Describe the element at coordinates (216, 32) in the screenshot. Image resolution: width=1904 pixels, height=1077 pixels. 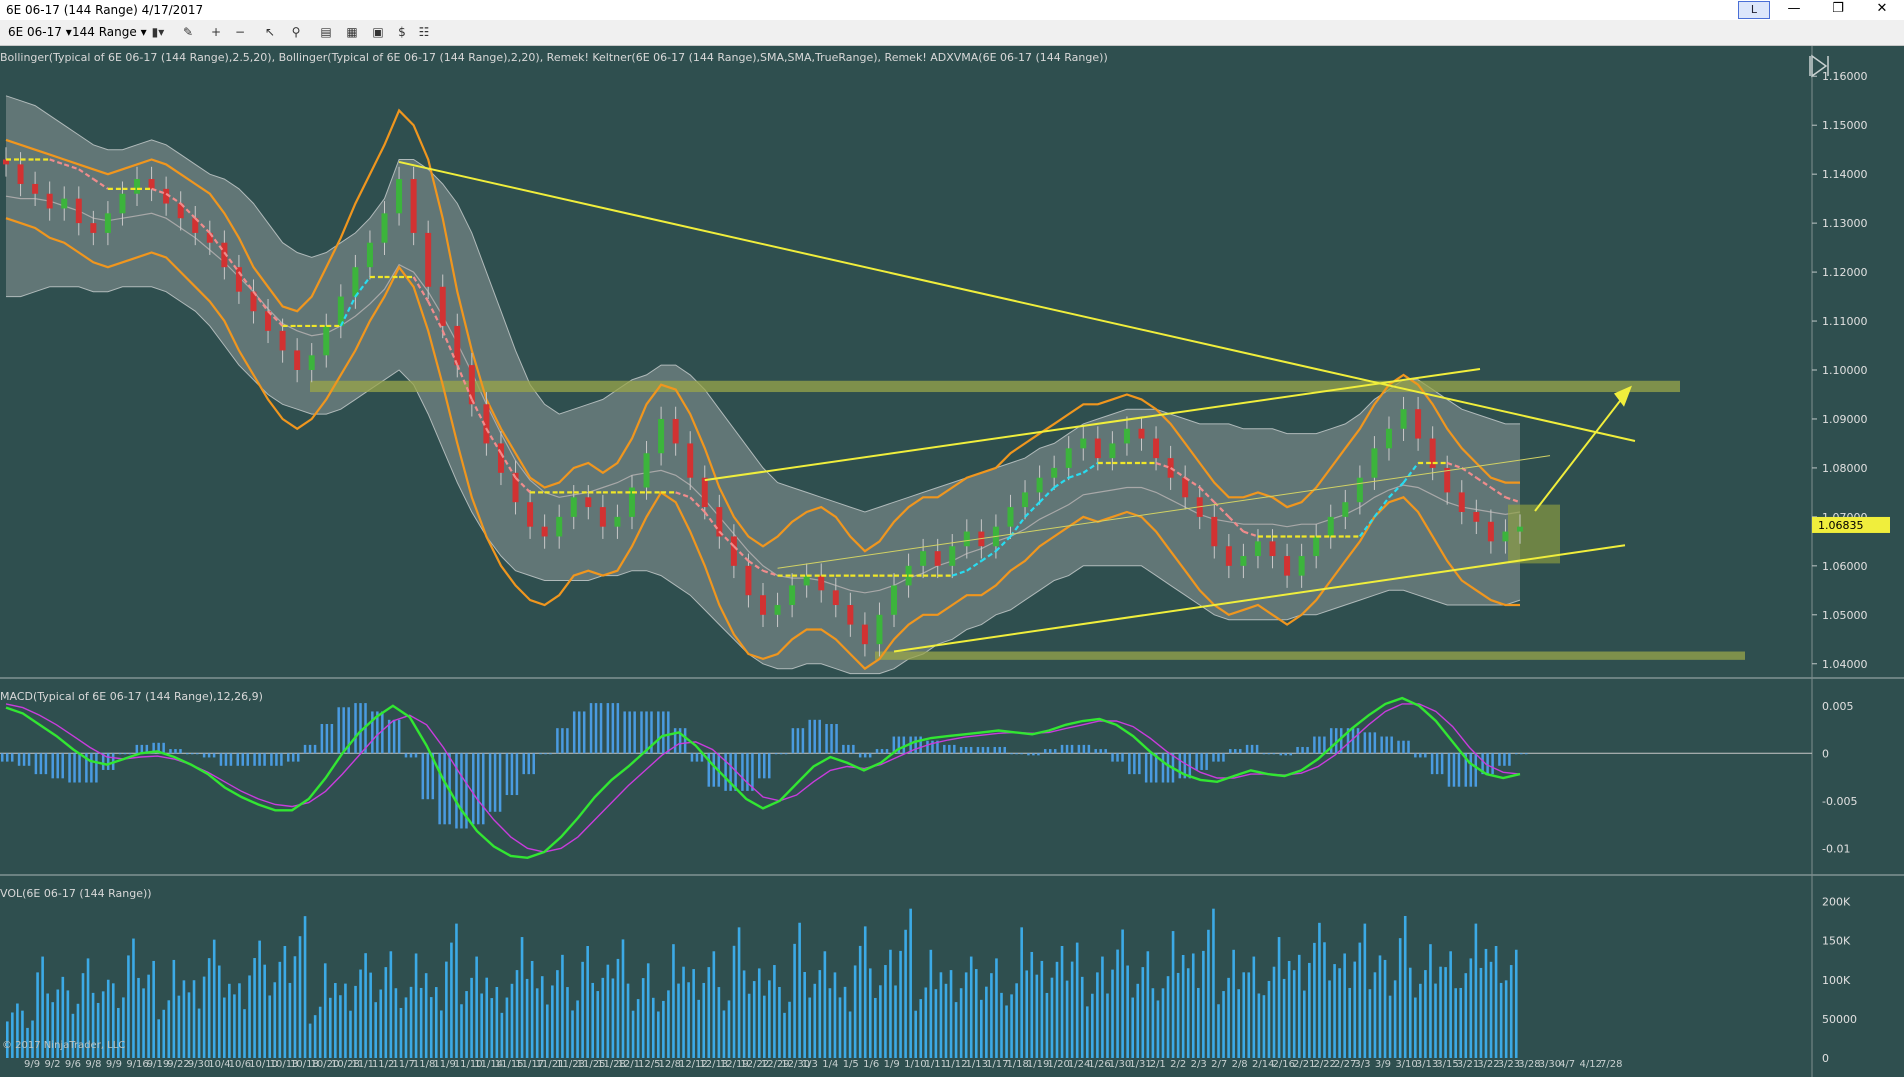
I see `zoom-in-icon: +` at that location.